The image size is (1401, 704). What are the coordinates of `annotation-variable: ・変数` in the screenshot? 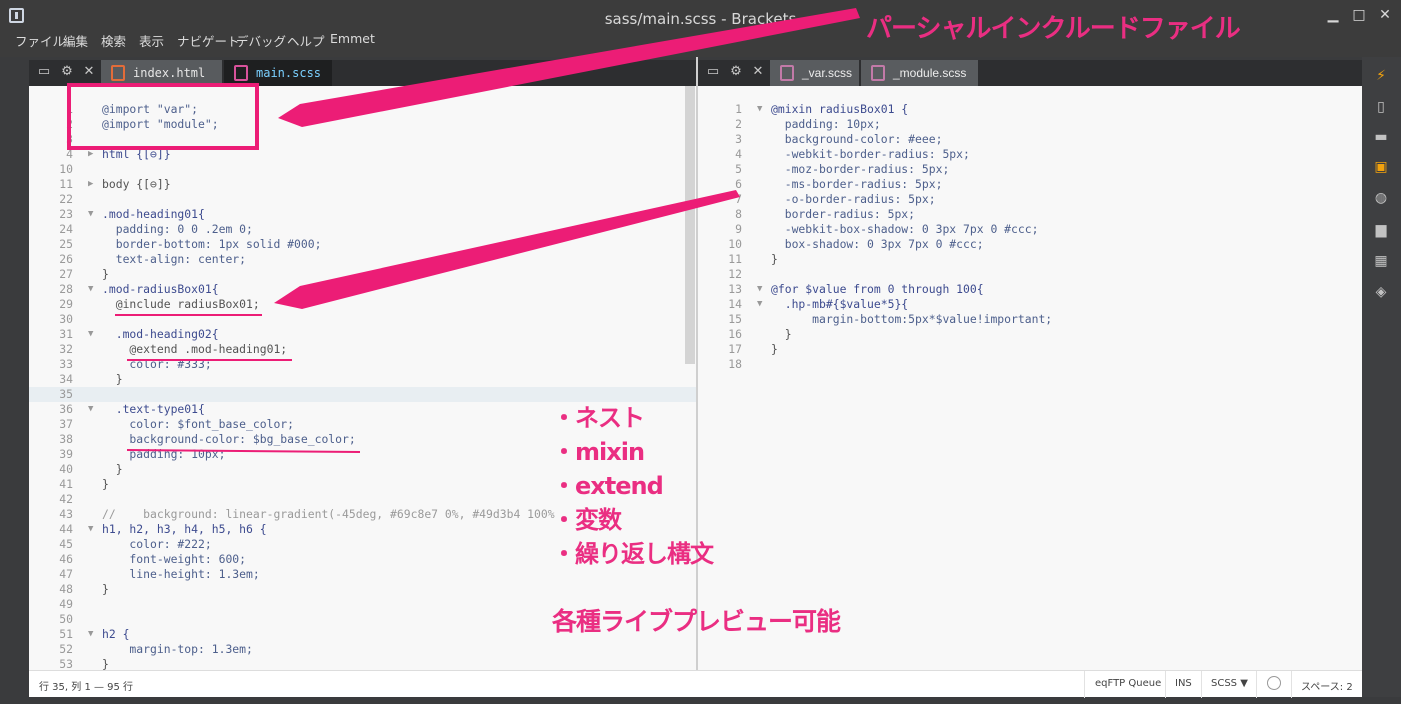 It's located at (587, 520).